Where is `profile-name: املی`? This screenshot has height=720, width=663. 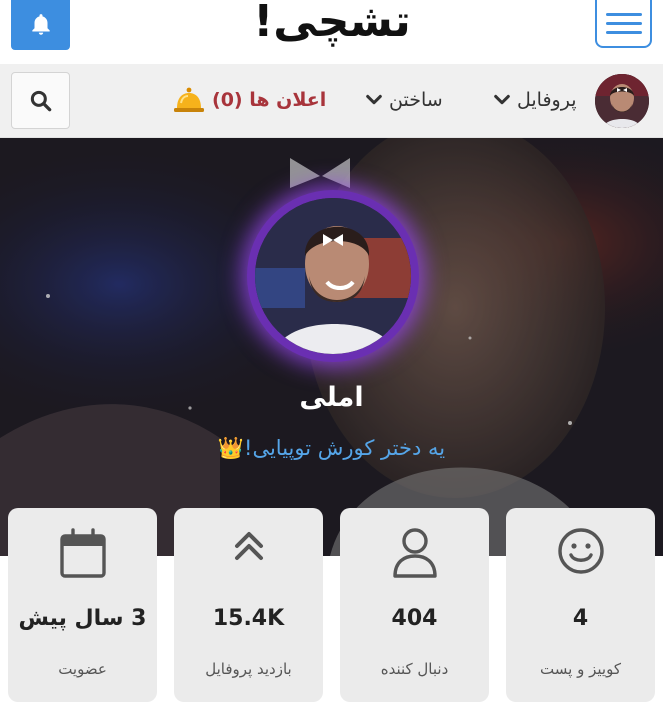
profile-name: املی is located at coordinates (331, 397).